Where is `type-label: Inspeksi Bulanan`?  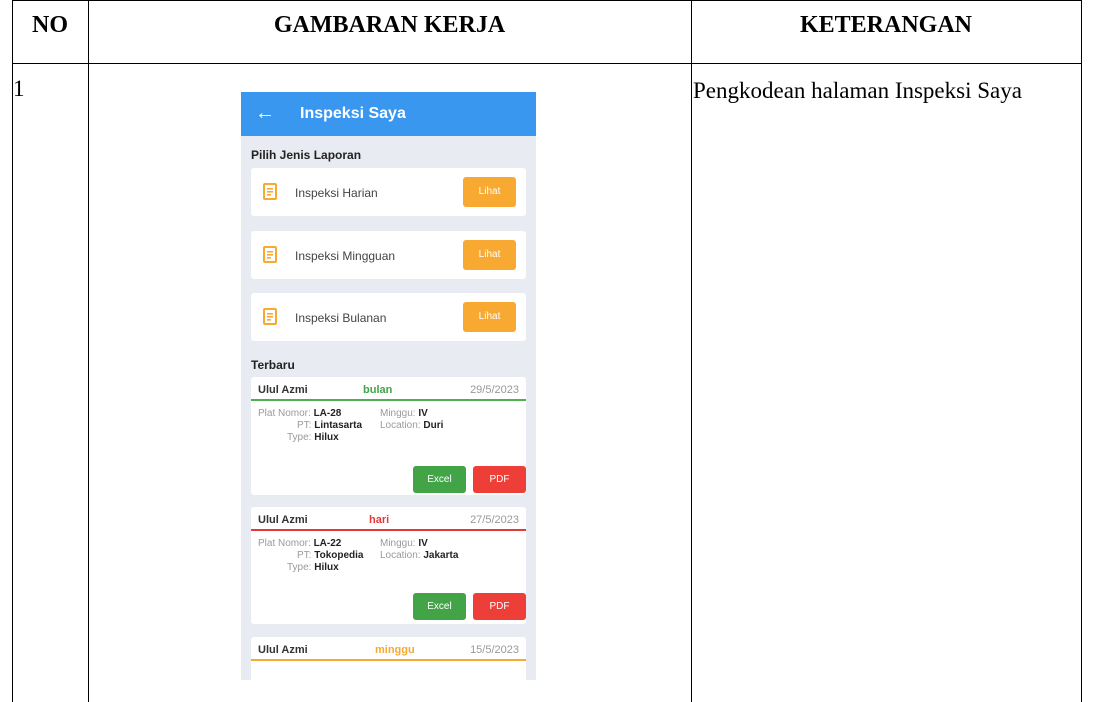 type-label: Inspeksi Bulanan is located at coordinates (341, 318).